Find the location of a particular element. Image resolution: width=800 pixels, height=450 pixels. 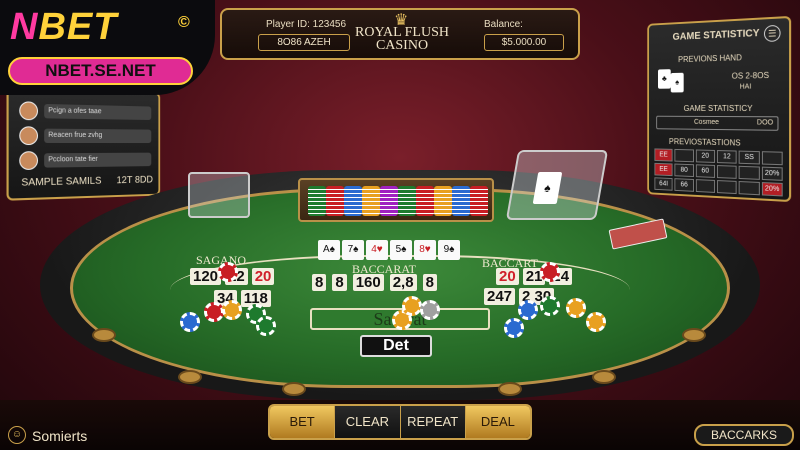

road-map-cell: 20 is located at coordinates (705, 156).